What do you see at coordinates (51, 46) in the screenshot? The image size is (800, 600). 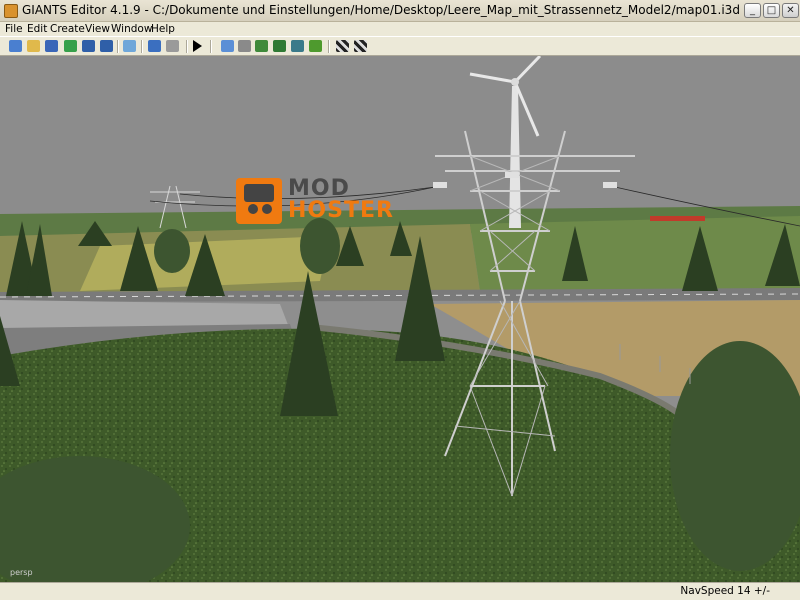 I see `save-list-icon` at bounding box center [51, 46].